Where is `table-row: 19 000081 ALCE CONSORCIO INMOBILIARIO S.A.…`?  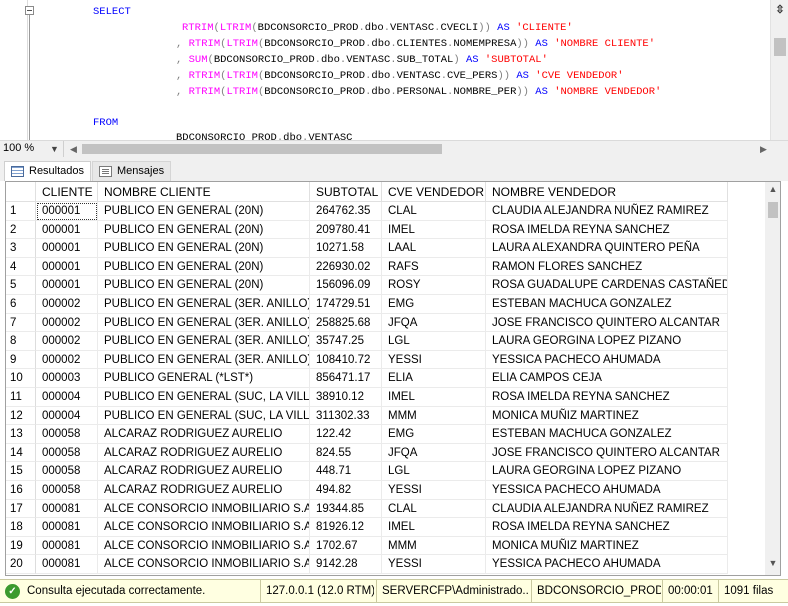 table-row: 19 000081 ALCE CONSORCIO INMOBILIARIO S.A.… is located at coordinates (386, 546).